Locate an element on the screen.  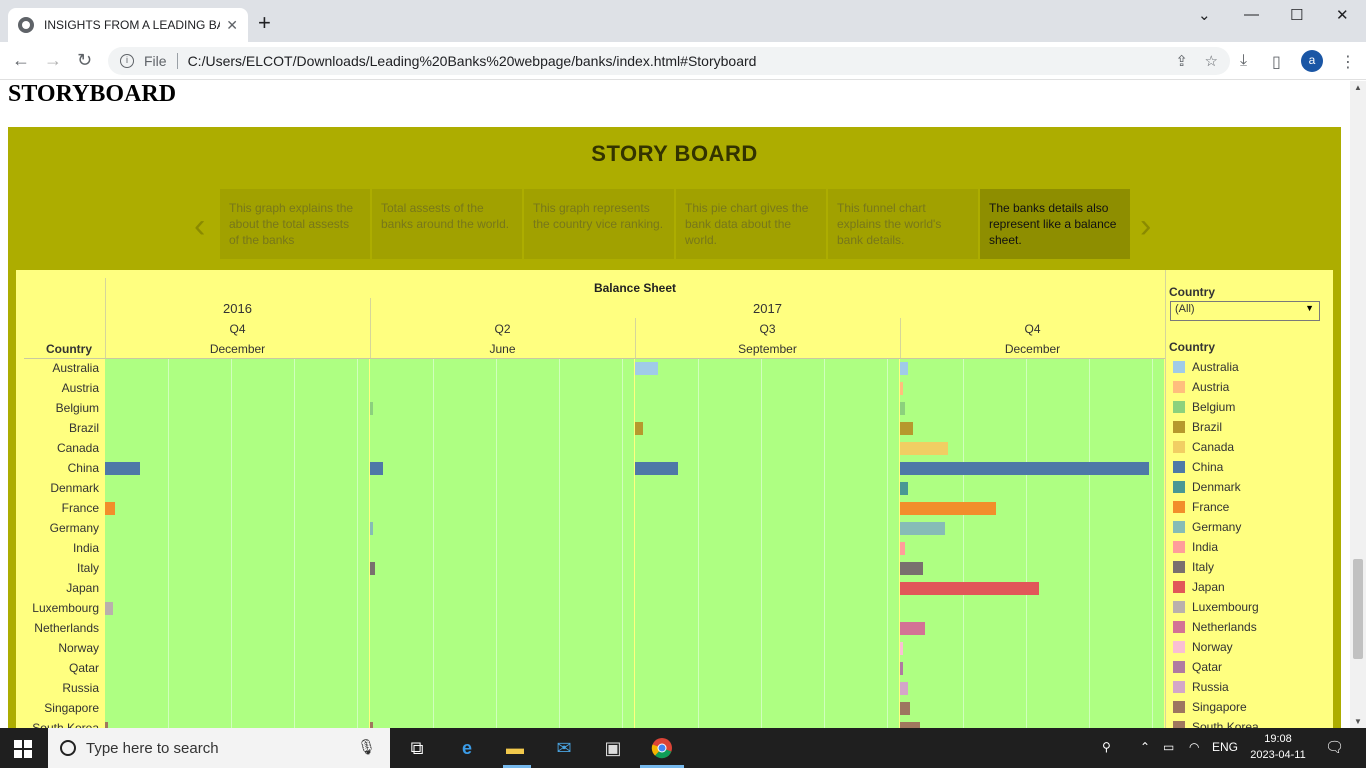
windows-start-icon is located at coordinates (23, 749).